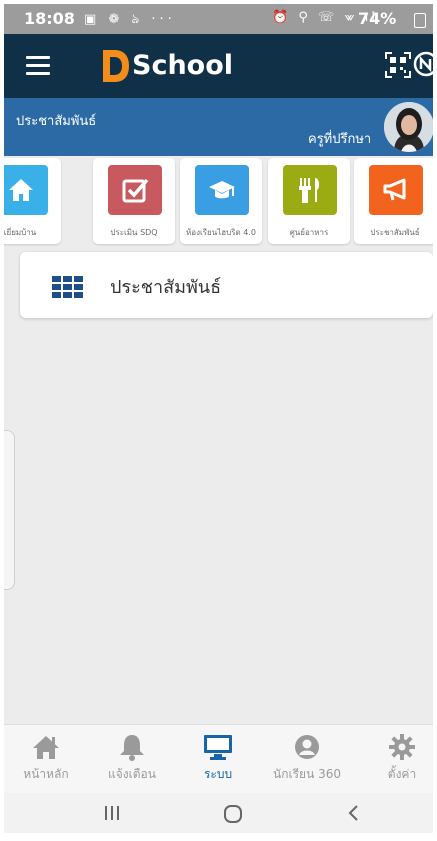 The image size is (437, 841). What do you see at coordinates (221, 232) in the screenshot?
I see `menu-card-label: ห้องเรียนไฮบริด 4.0` at bounding box center [221, 232].